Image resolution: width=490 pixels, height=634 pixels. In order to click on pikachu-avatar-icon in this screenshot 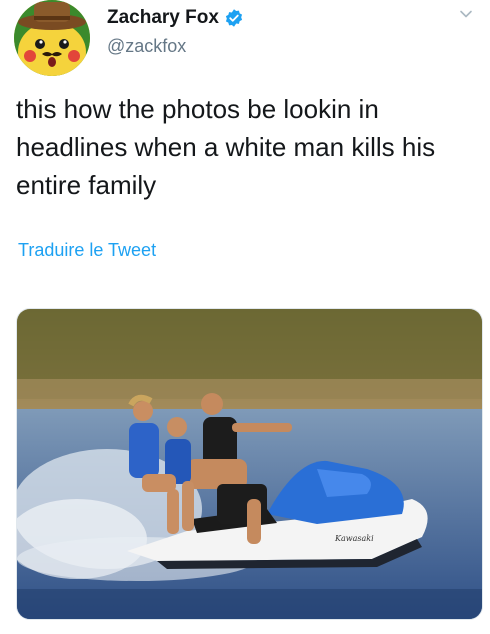, I will do `click(52, 38)`.